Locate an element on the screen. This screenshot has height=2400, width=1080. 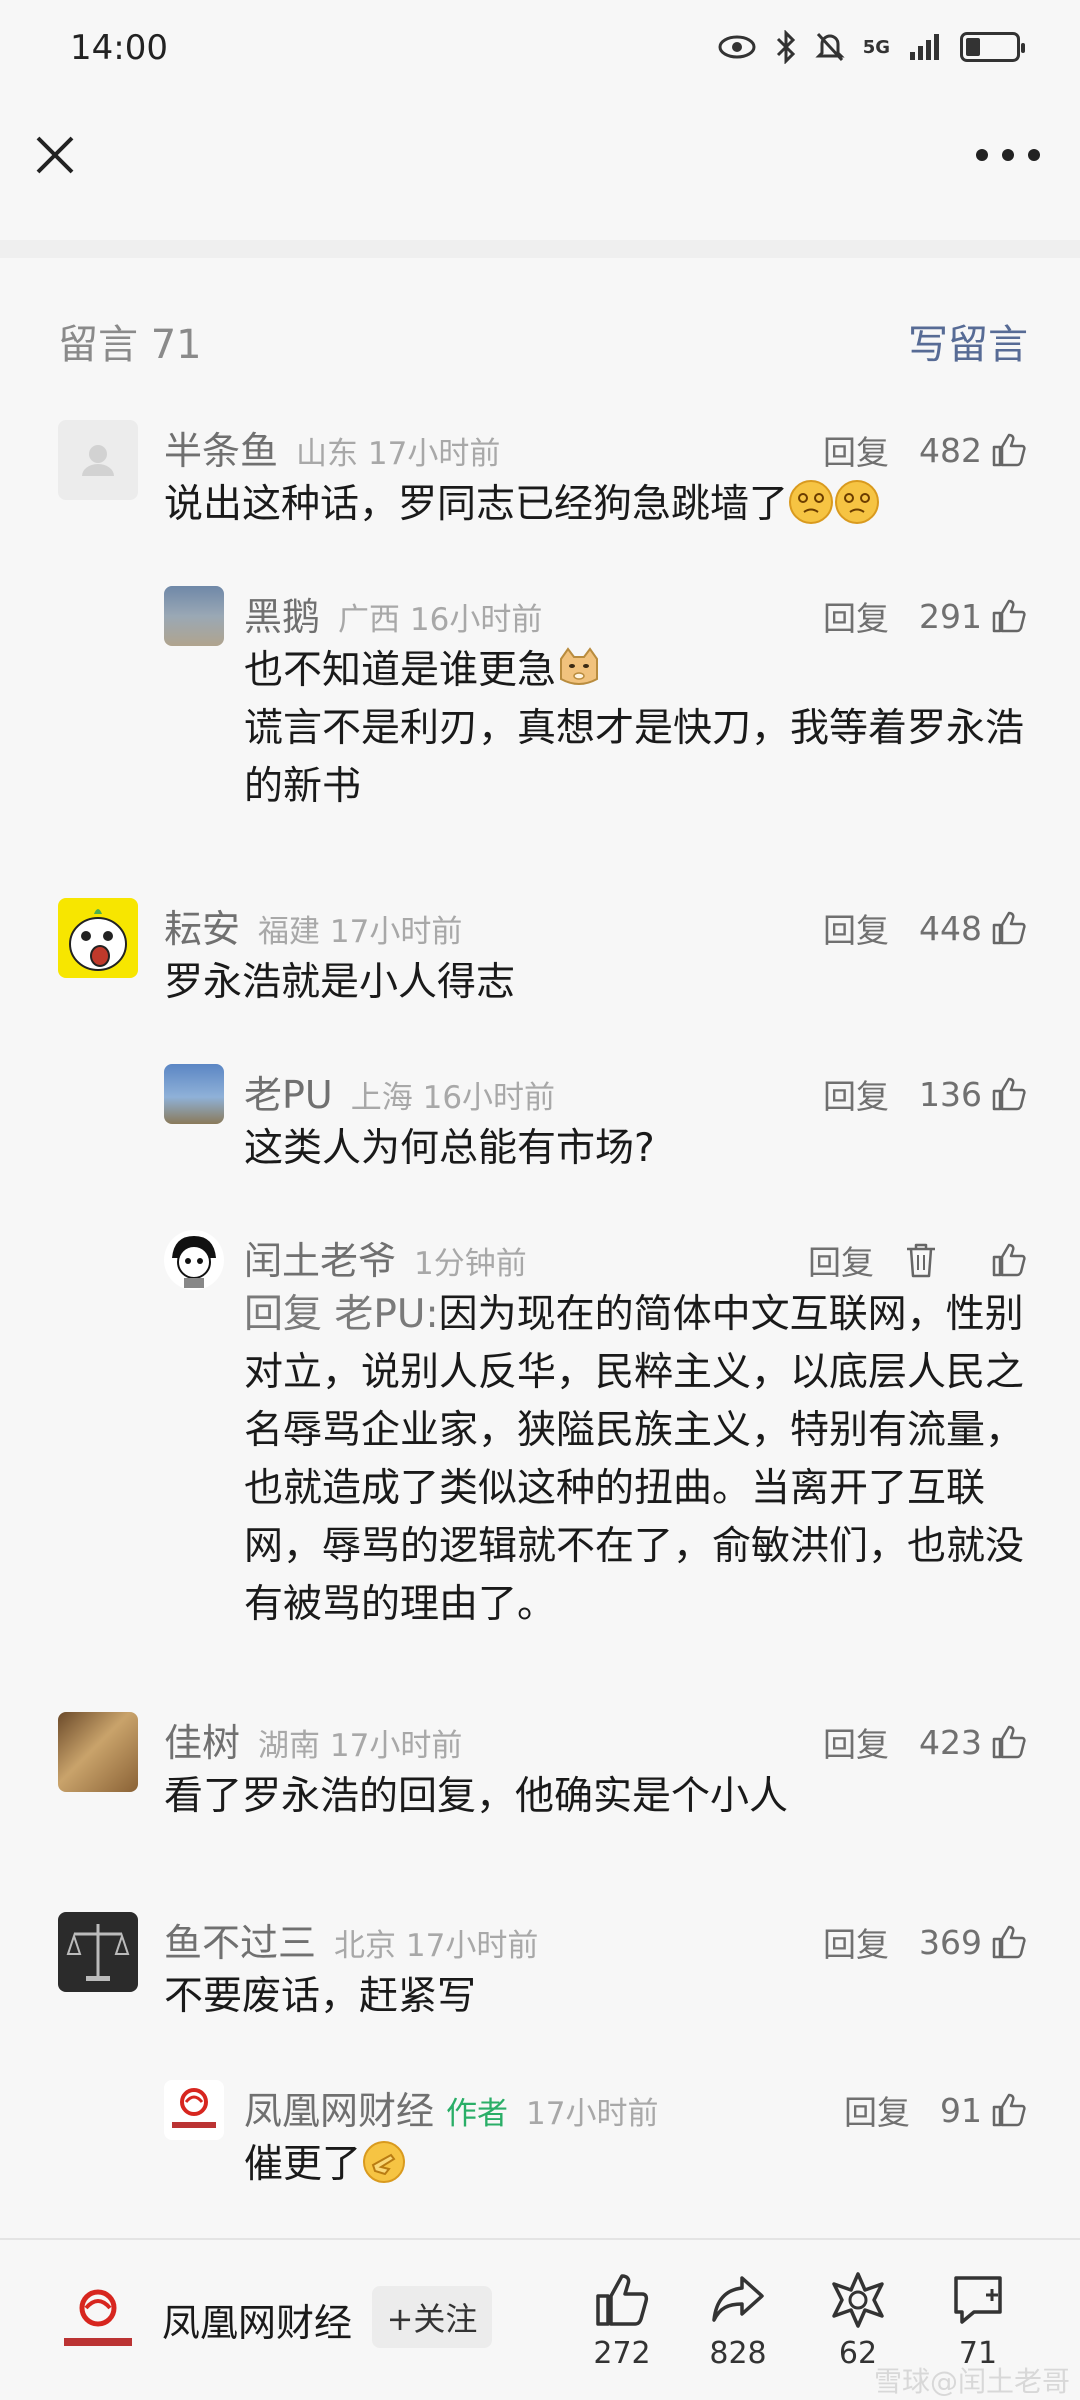
phoenix-logo-icon is located at coordinates (194, 2108).